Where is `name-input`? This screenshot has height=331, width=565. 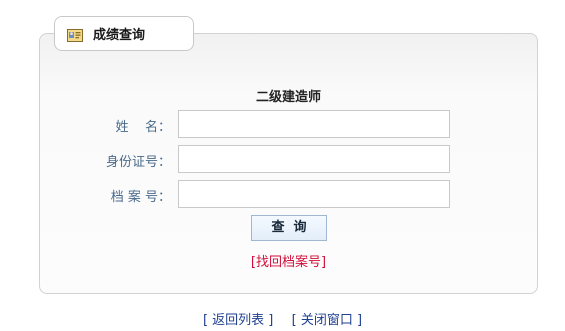
name-input is located at coordinates (314, 124).